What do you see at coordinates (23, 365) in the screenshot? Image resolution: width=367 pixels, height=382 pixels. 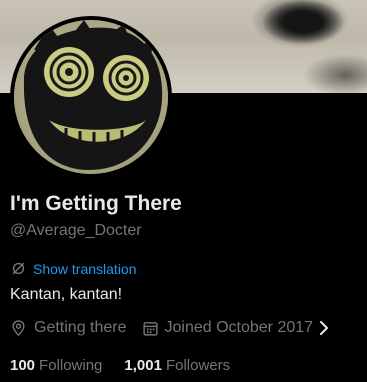 I see `following-count: 100` at bounding box center [23, 365].